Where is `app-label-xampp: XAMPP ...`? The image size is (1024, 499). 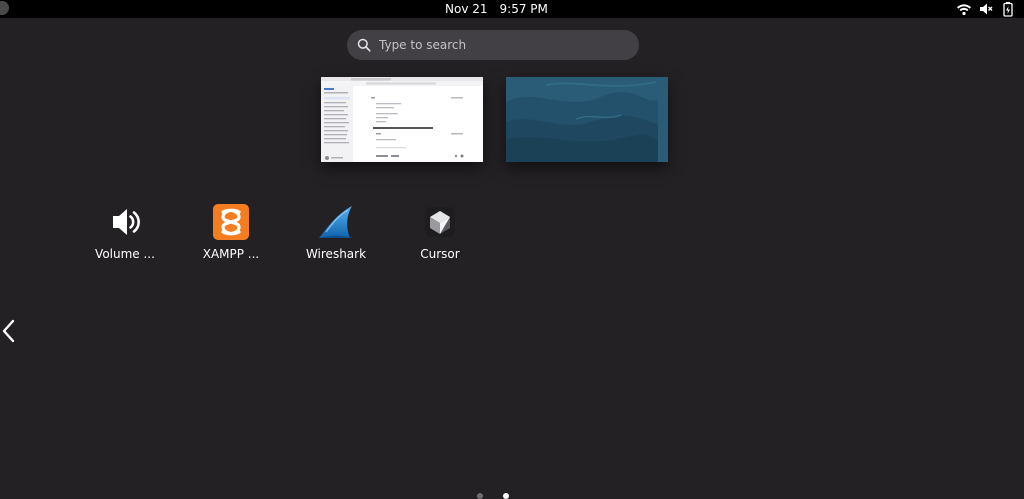 app-label-xampp: XAMPP ... is located at coordinates (231, 254).